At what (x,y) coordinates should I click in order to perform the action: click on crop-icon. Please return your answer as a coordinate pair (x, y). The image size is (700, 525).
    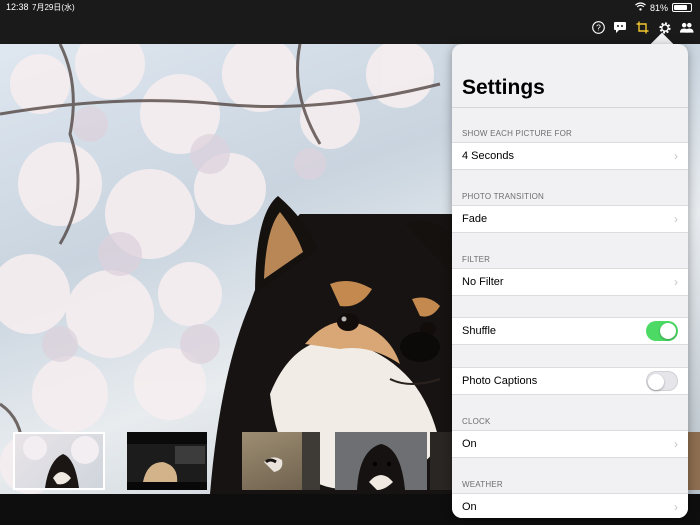
    Looking at the image, I should click on (642, 27).